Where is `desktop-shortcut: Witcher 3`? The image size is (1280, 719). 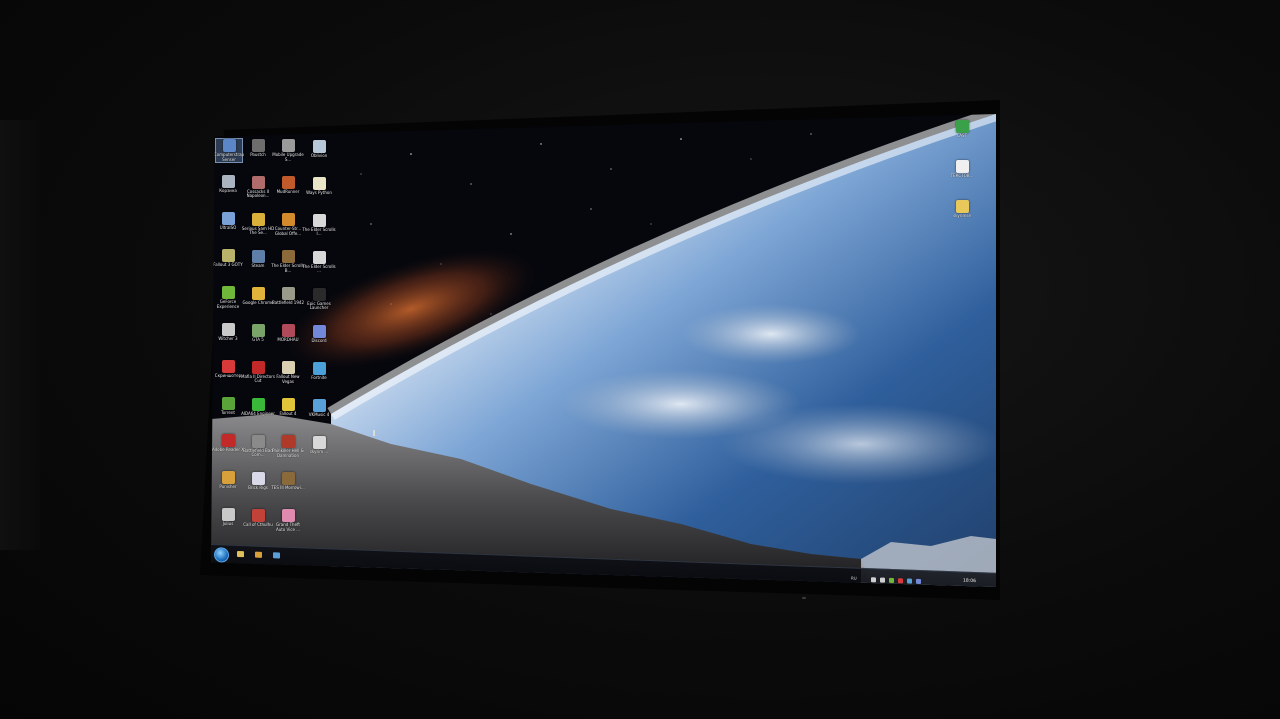
desktop-shortcut: Witcher 3 is located at coordinates (228, 332).